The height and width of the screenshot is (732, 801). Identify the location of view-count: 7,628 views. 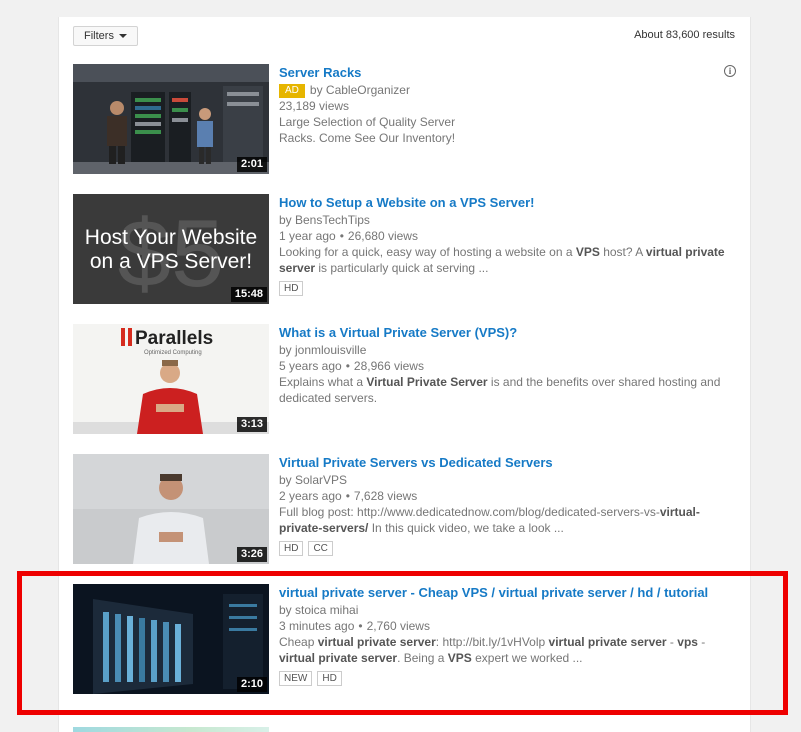
(385, 496).